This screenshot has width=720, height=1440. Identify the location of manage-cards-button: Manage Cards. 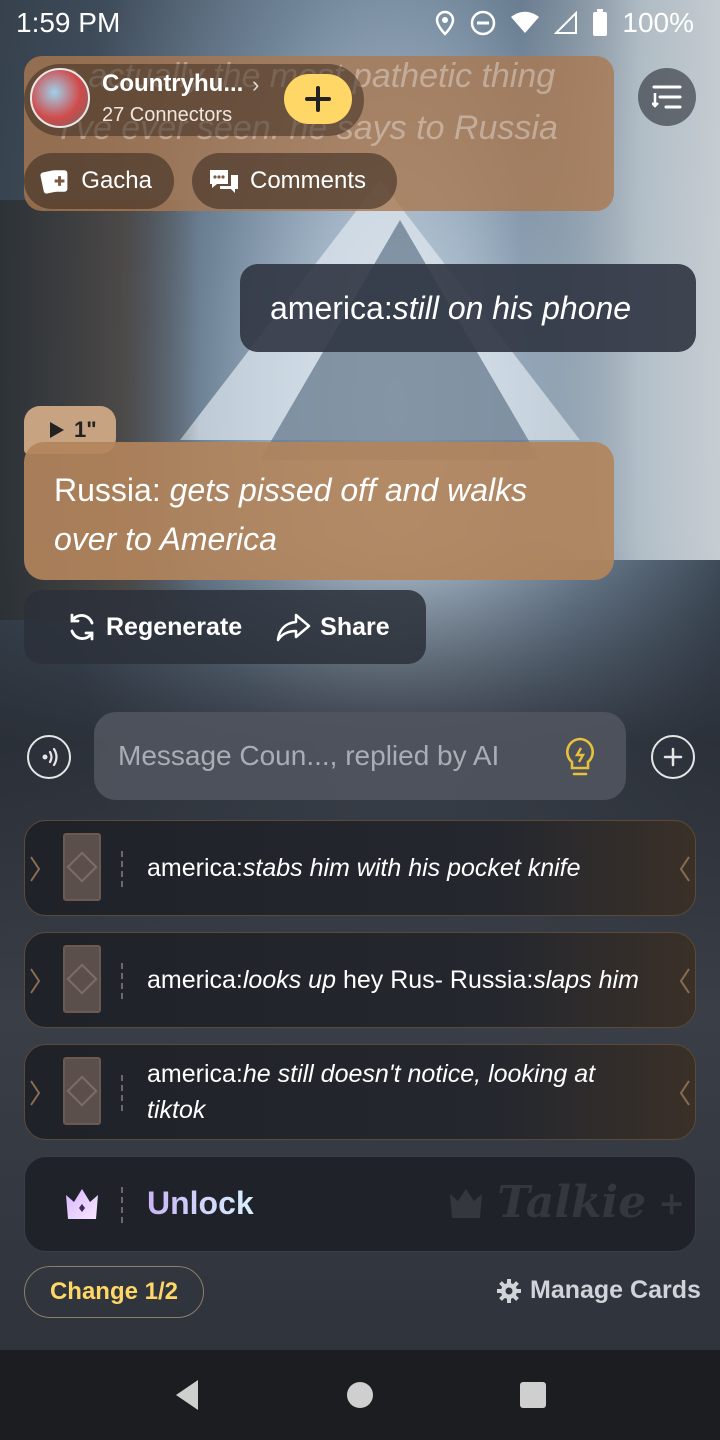
(598, 1290).